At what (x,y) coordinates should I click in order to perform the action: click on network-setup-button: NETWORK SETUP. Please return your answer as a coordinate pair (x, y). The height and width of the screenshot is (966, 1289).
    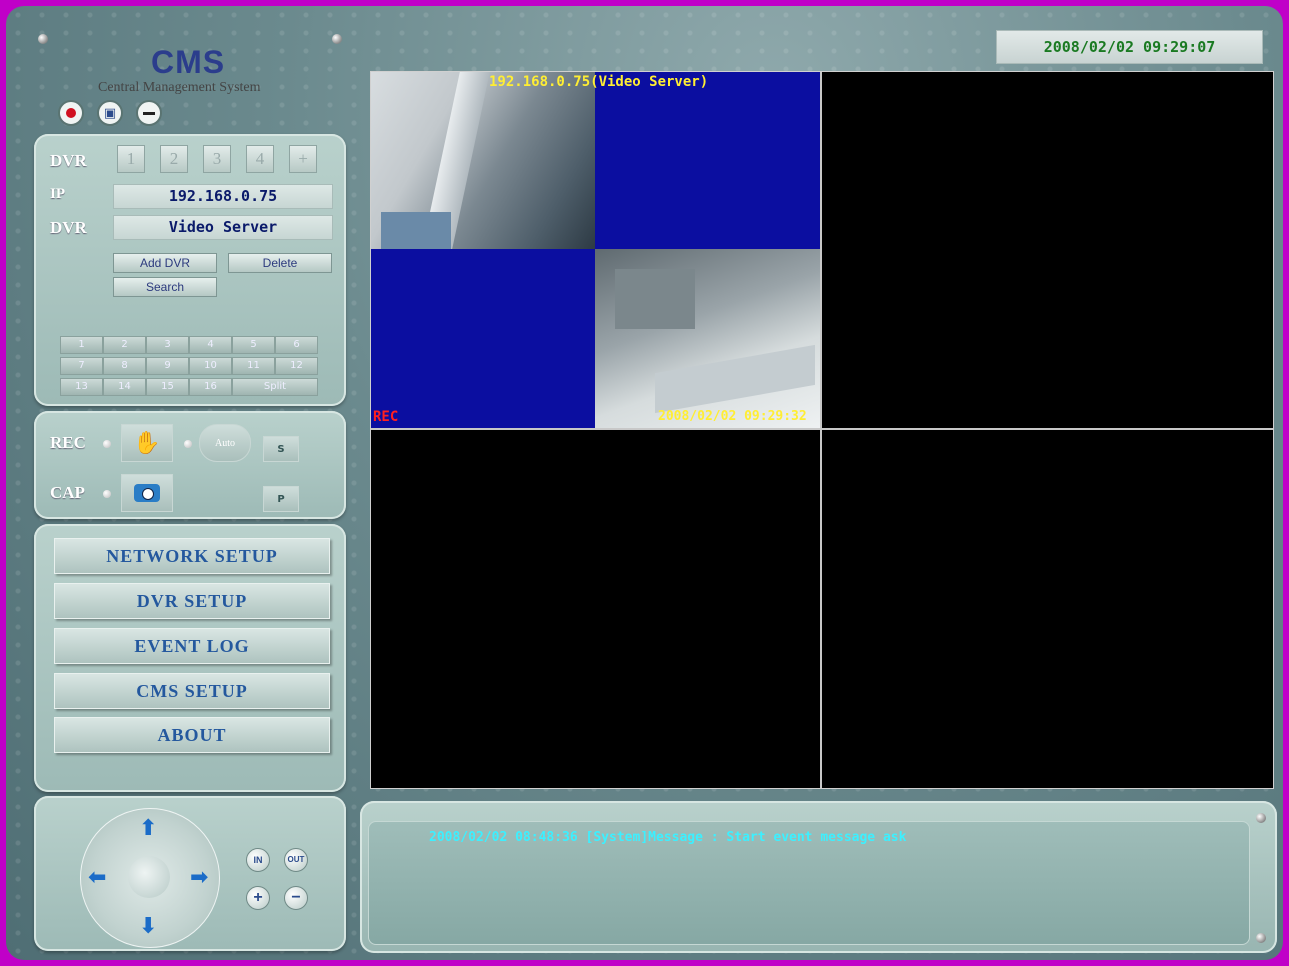
    Looking at the image, I should click on (192, 556).